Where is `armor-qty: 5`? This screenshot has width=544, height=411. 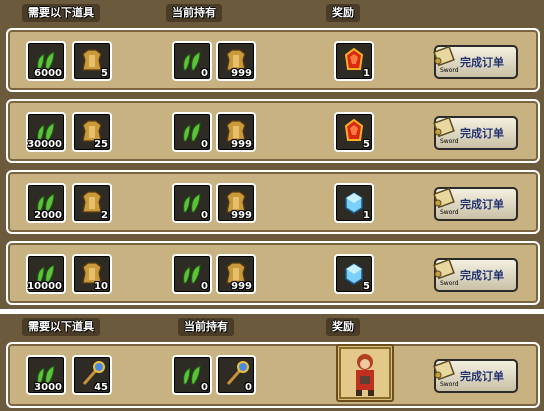 armor-qty: 5 is located at coordinates (104, 73).